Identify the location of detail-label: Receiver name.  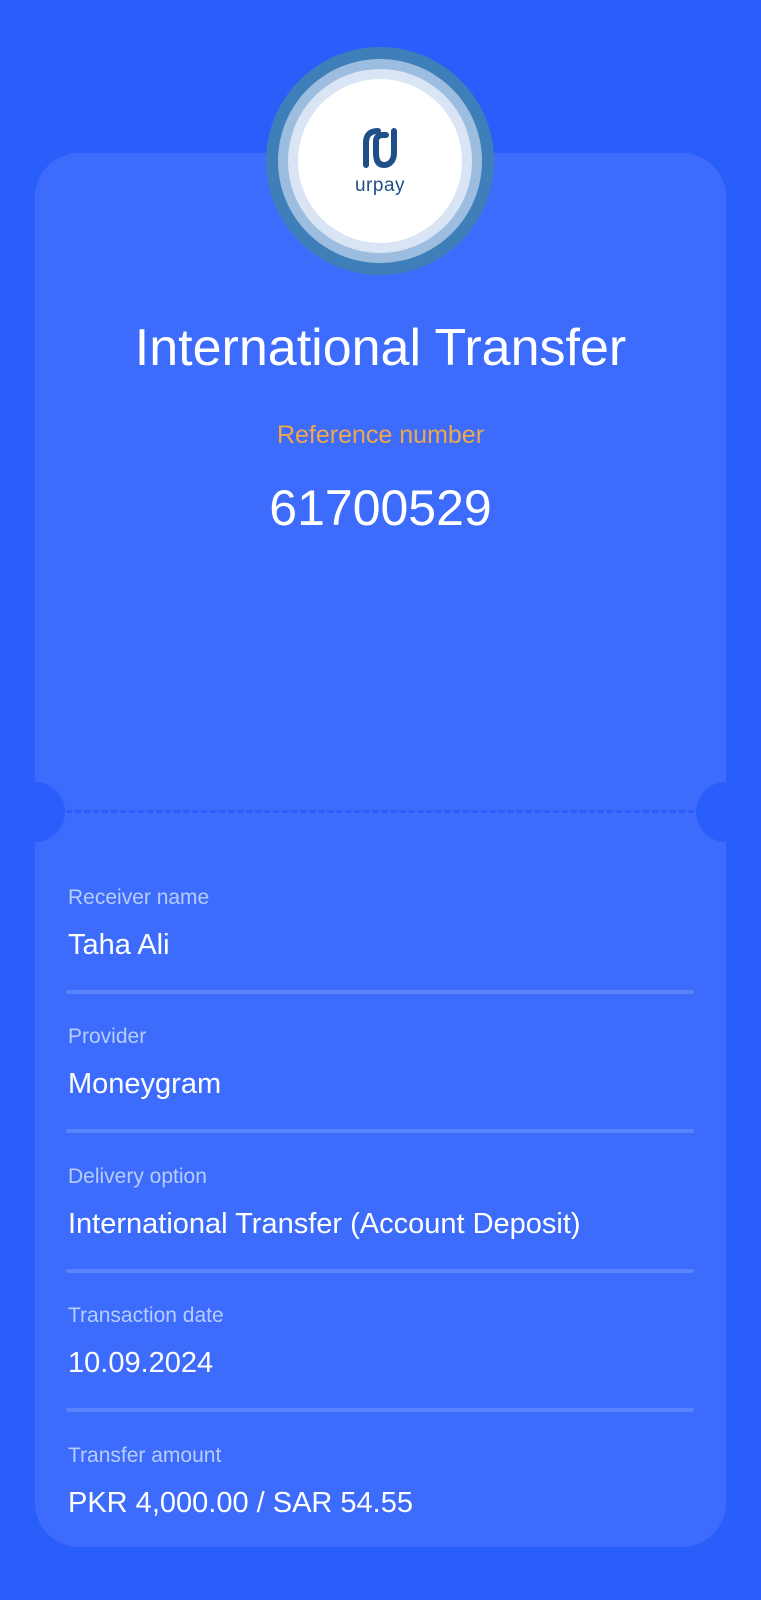
(139, 897).